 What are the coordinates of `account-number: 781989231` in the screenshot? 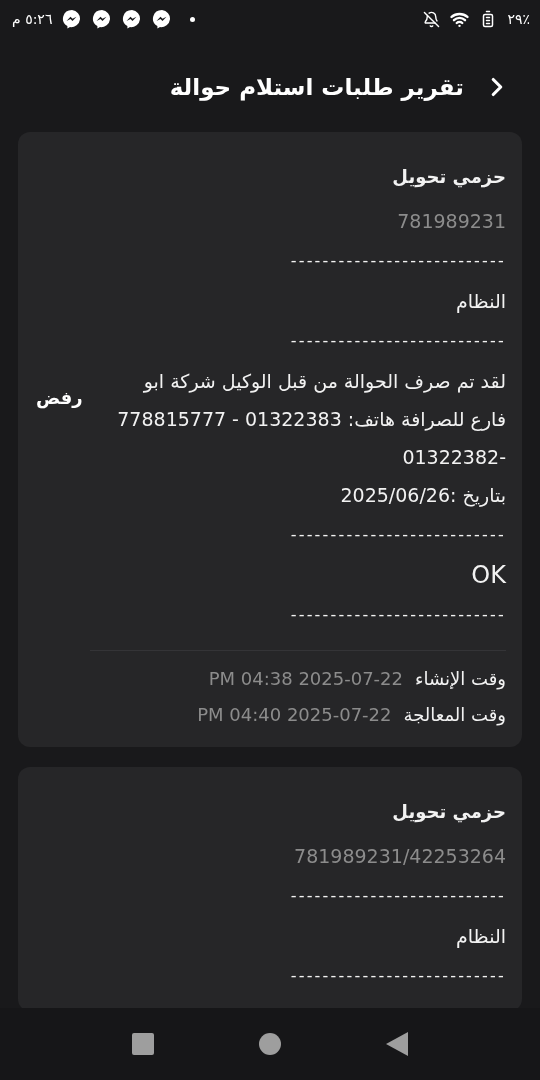 It's located at (451, 221).